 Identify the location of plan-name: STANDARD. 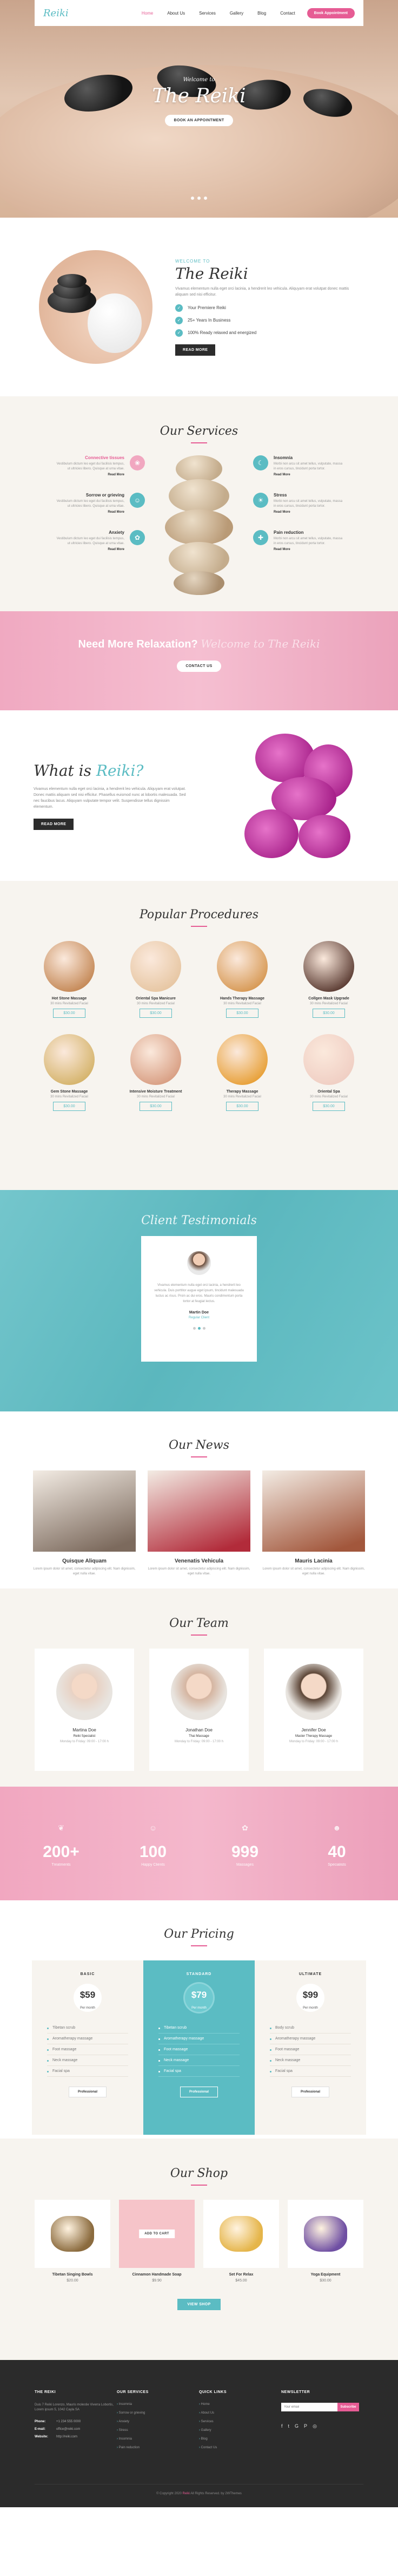
(199, 1974).